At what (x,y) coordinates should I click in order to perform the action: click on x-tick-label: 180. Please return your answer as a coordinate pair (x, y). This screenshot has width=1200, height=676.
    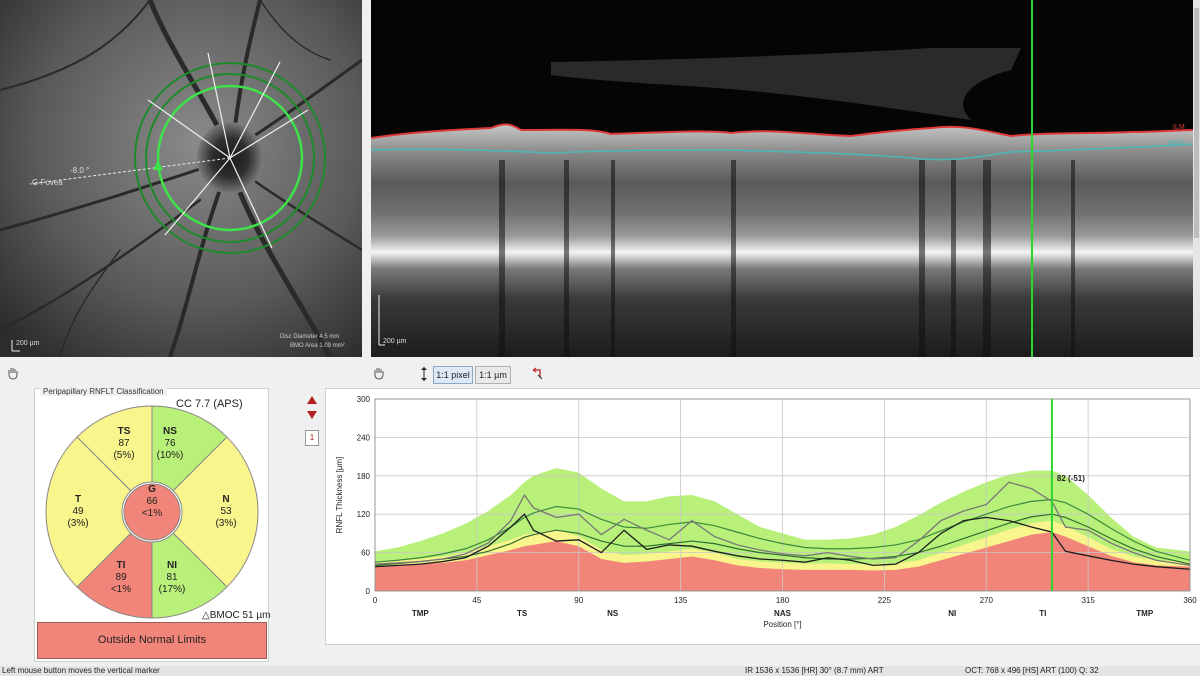
    Looking at the image, I should click on (783, 600).